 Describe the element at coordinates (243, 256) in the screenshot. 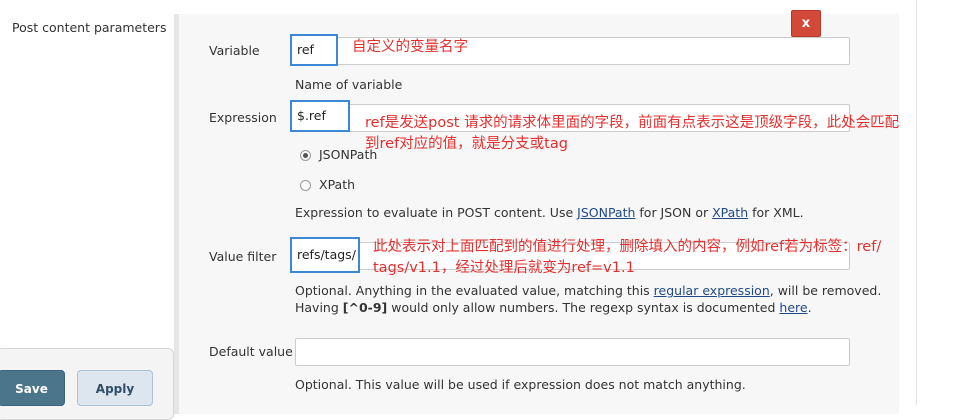

I see `value-filter-label: Value filter` at that location.